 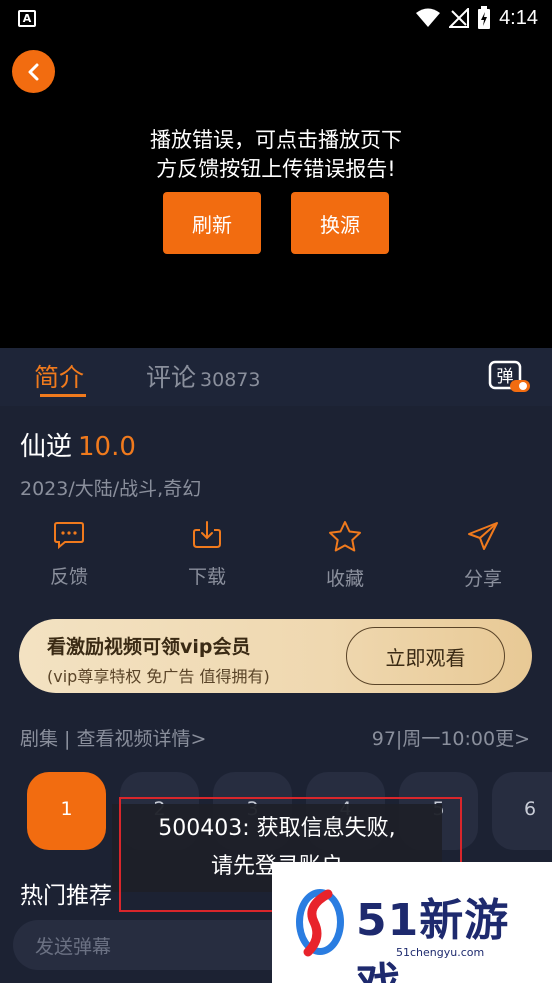 I want to click on signal-icon, so click(x=459, y=18).